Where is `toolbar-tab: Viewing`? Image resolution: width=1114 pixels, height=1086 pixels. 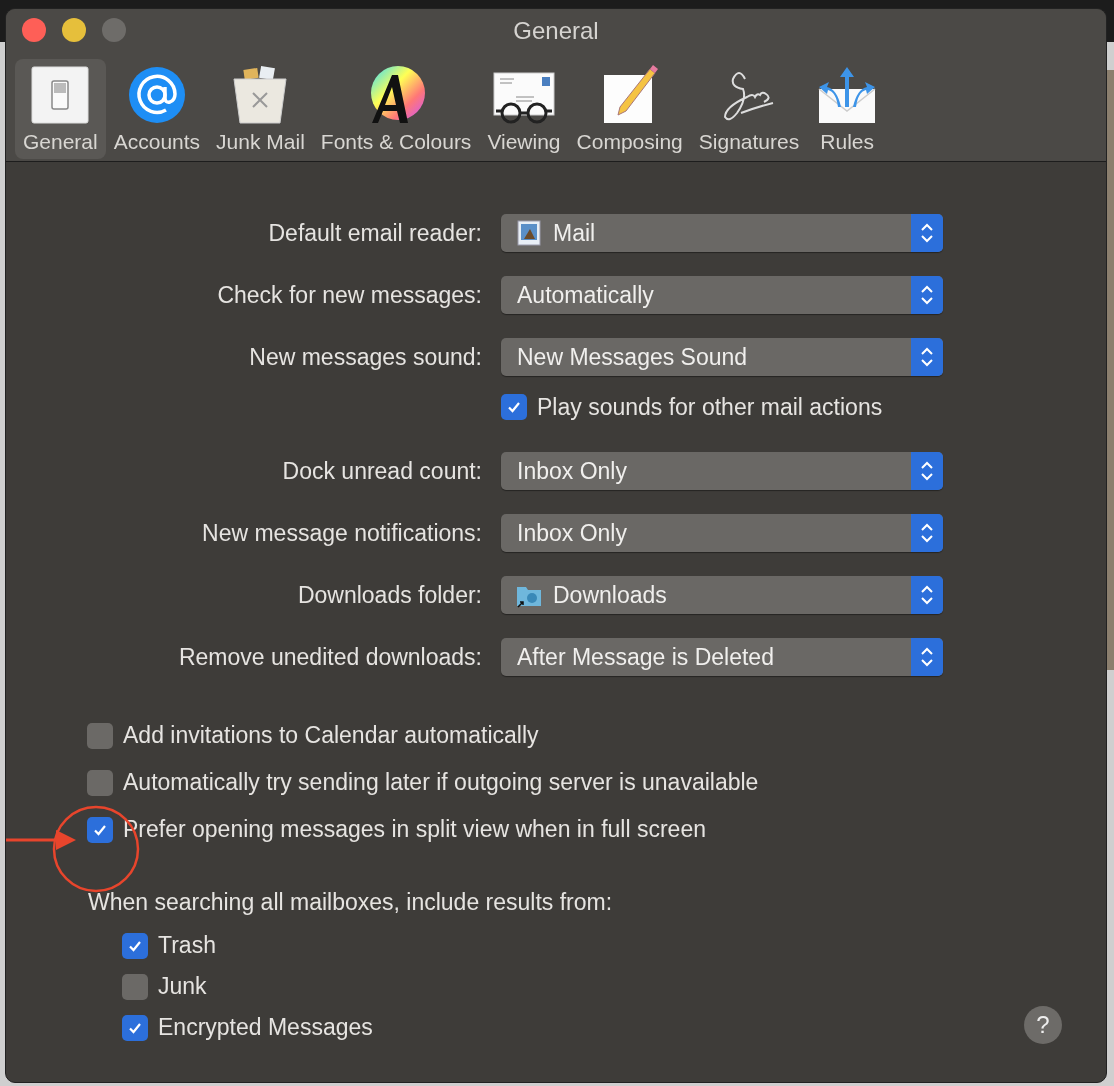 toolbar-tab: Viewing is located at coordinates (524, 109).